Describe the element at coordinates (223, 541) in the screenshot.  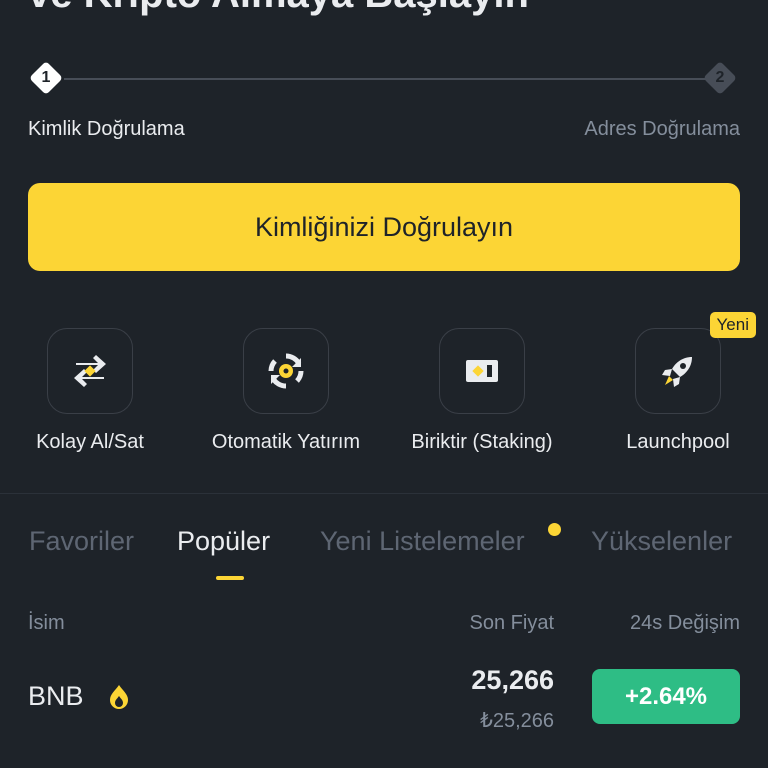
I see `tab-popular: Popüler` at that location.